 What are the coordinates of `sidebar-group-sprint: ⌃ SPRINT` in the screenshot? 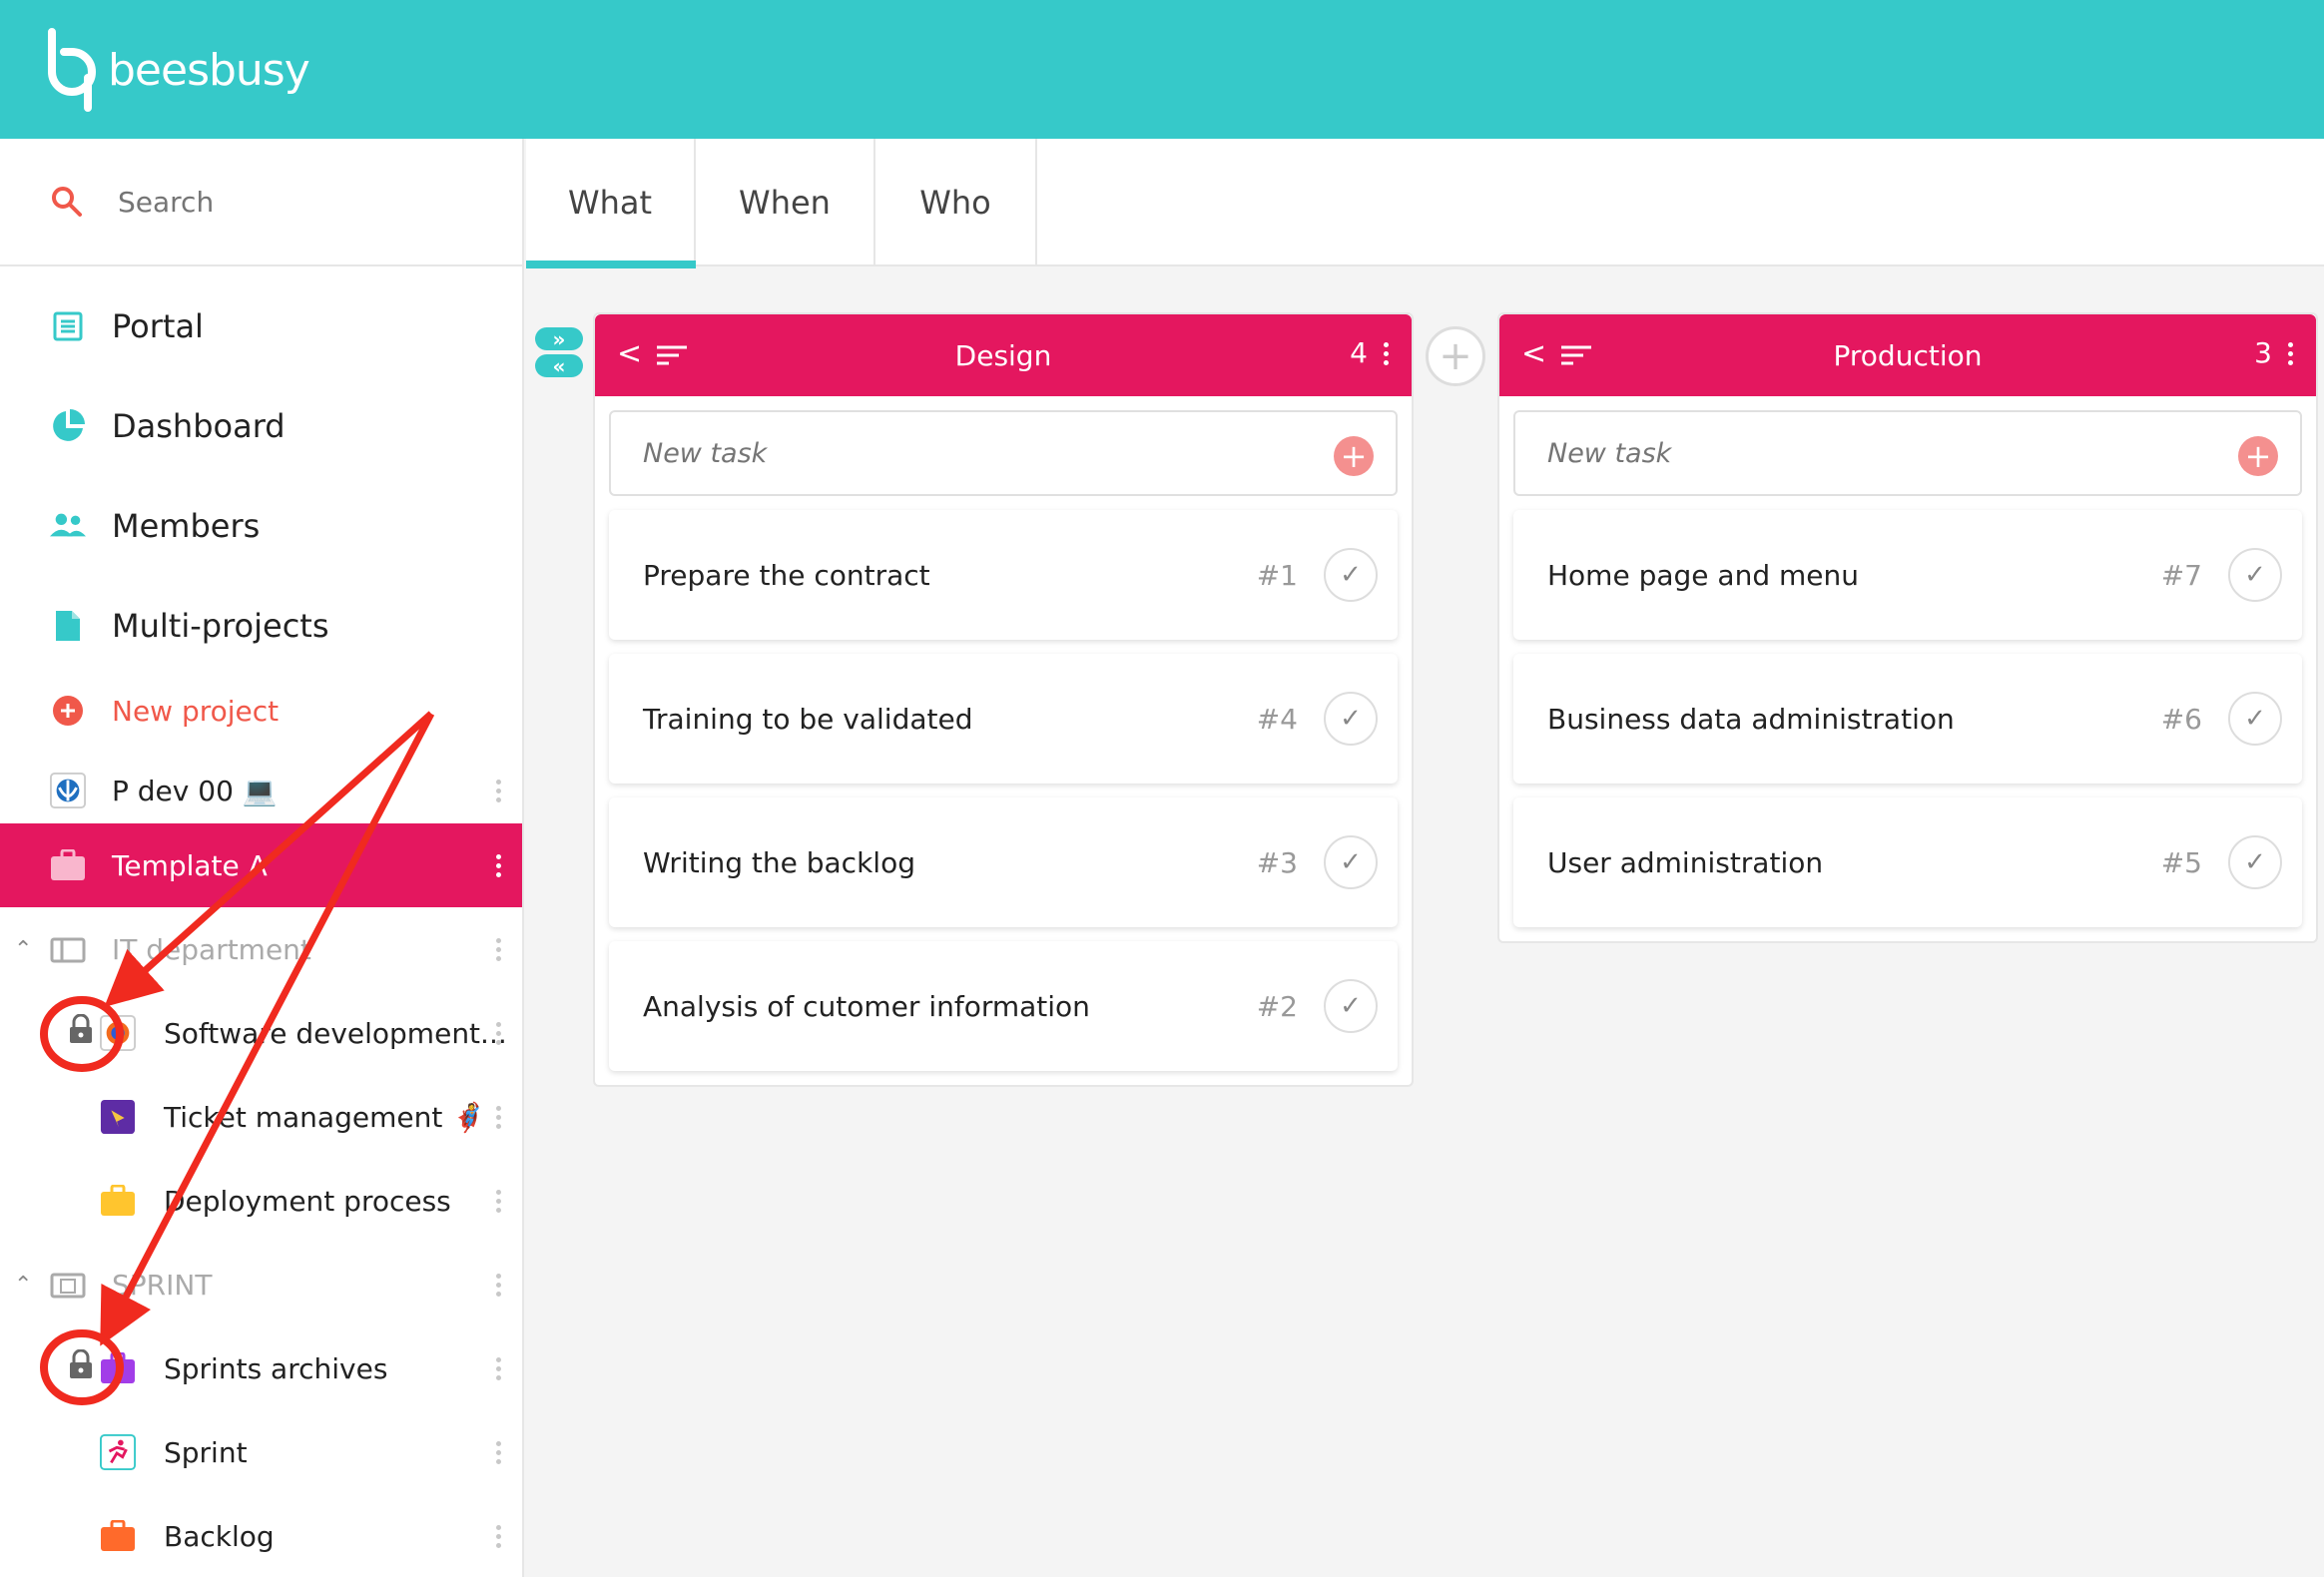 It's located at (261, 1285).